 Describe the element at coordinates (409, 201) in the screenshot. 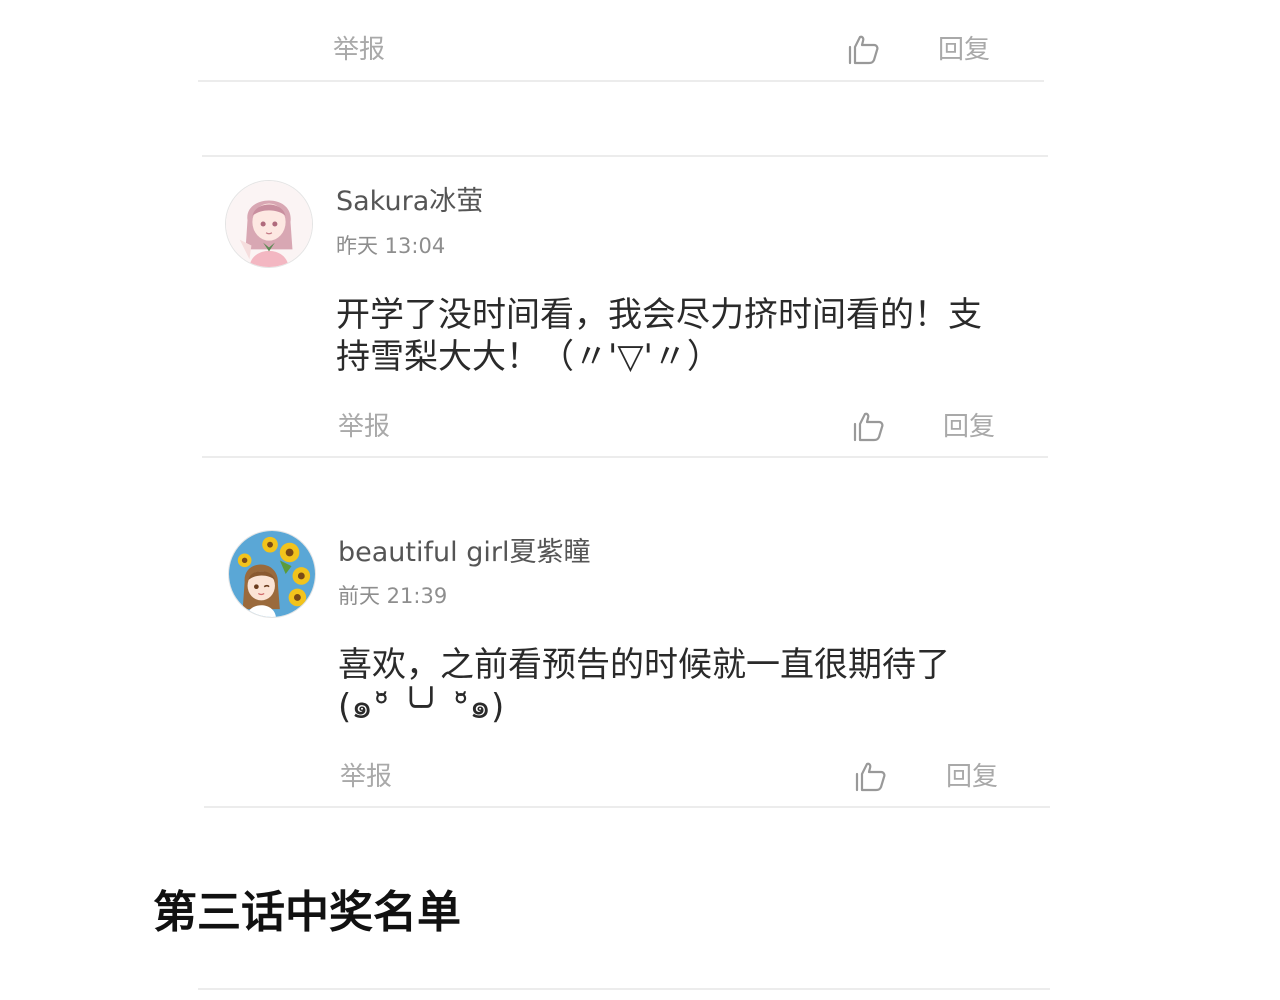

I see `username: Sakura冰萤` at that location.